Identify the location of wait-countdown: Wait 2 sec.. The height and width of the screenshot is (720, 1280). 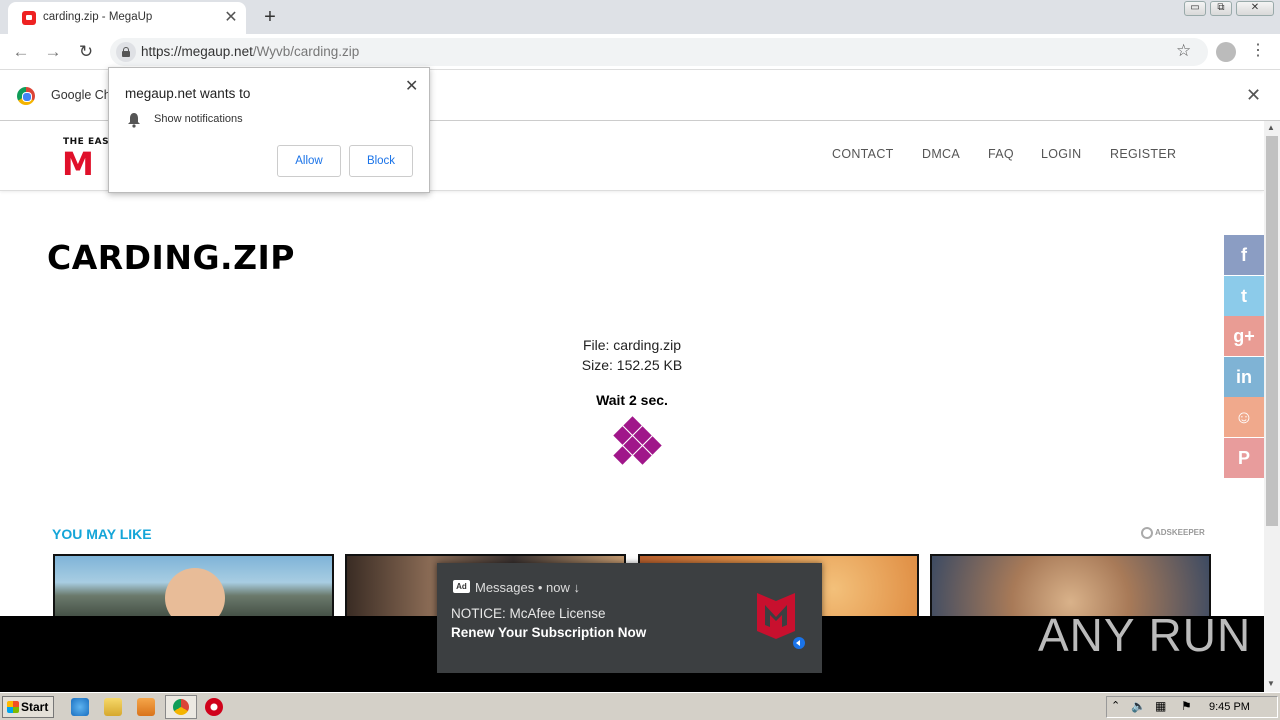
(632, 400).